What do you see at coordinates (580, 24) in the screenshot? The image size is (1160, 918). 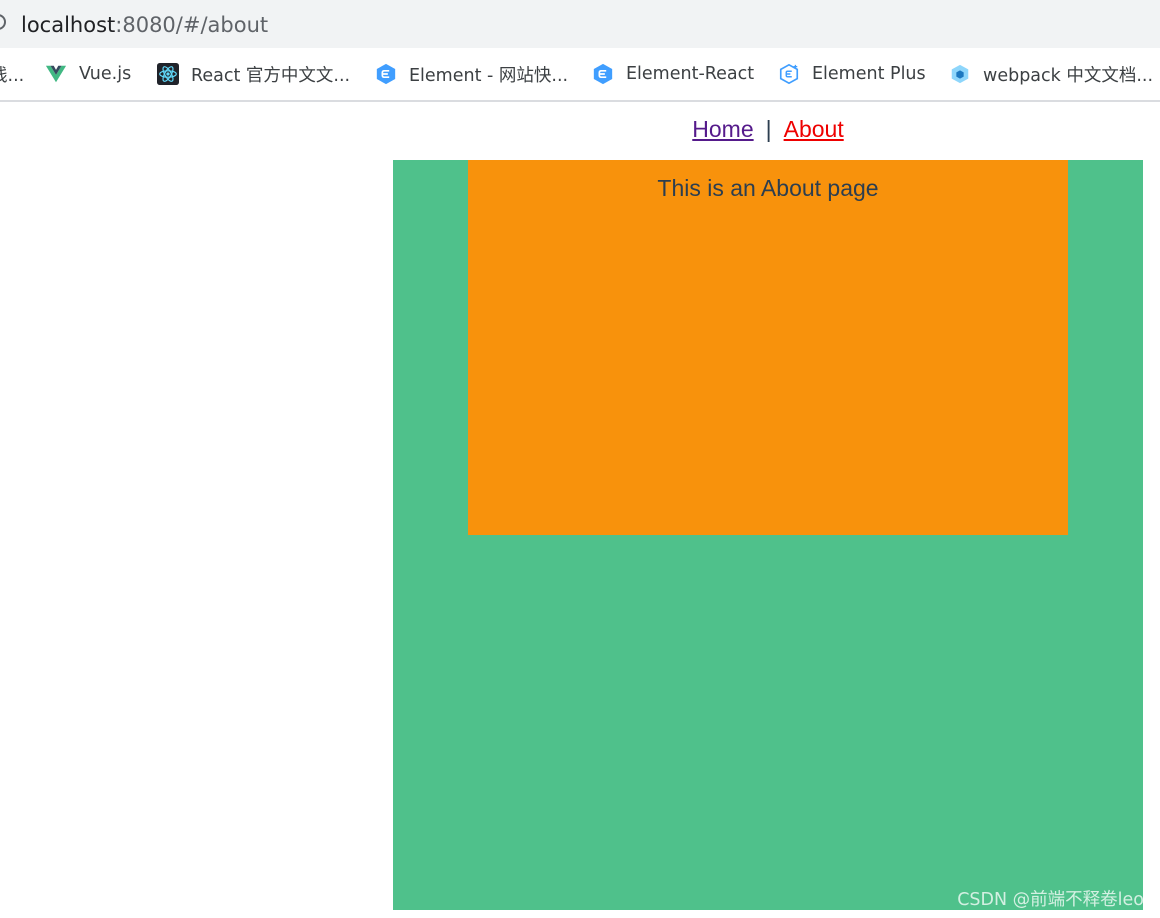 I see `address-bar: localhost:8080/#/about` at bounding box center [580, 24].